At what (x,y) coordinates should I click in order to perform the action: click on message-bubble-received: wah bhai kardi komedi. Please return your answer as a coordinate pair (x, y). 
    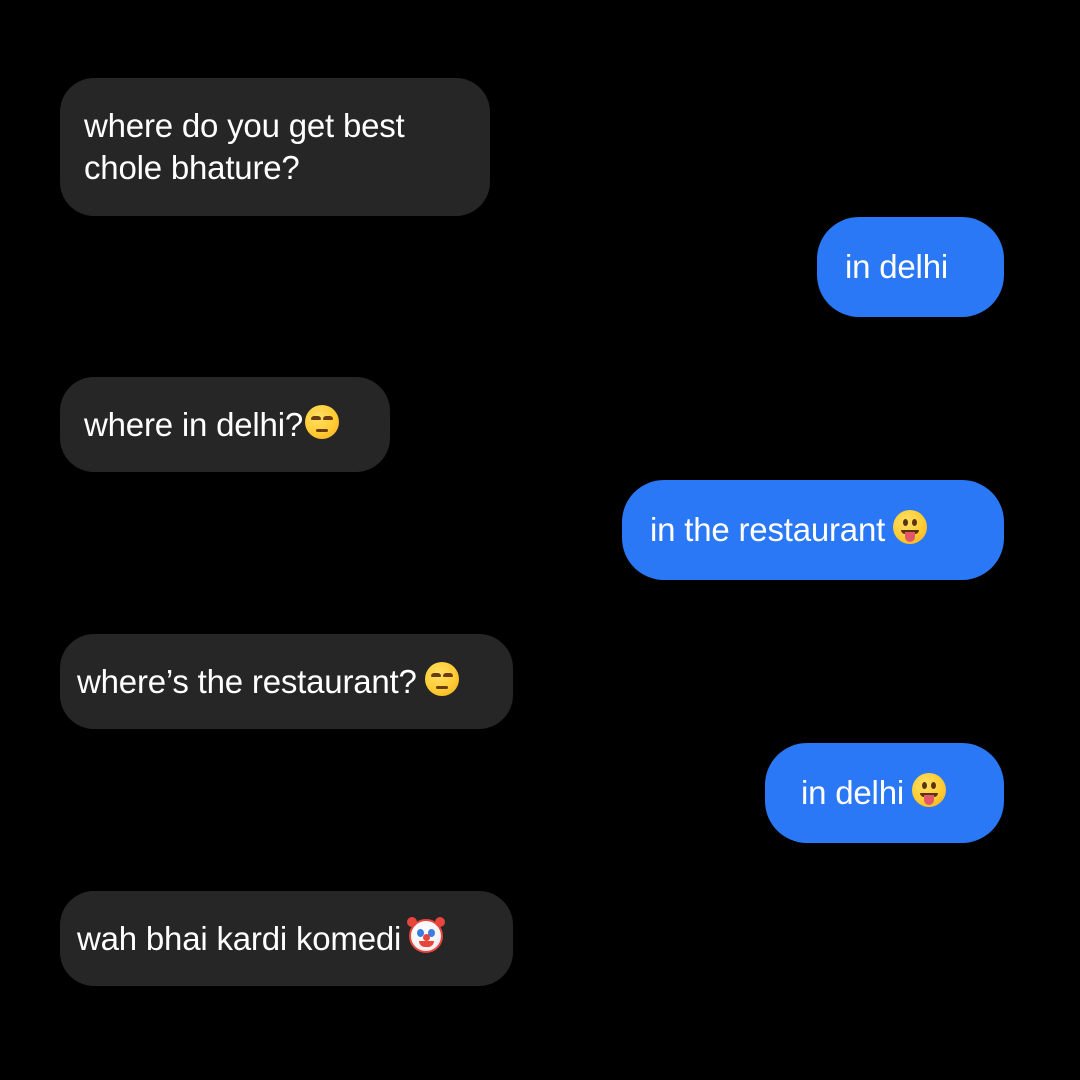
    Looking at the image, I should click on (286, 938).